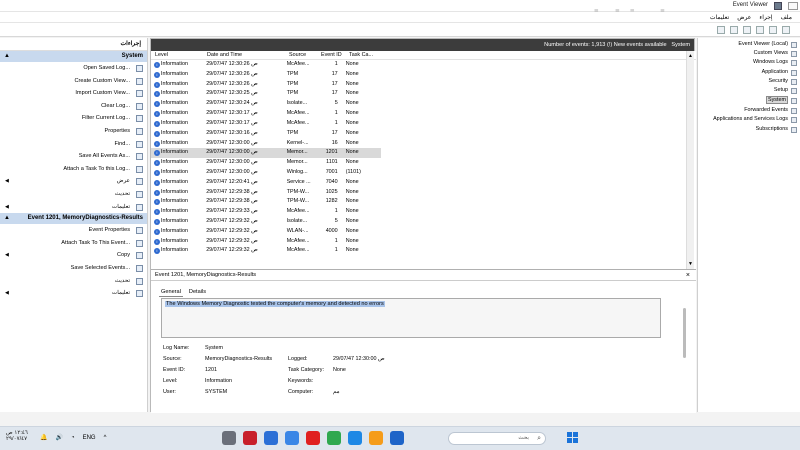 The width and height of the screenshot is (800, 450). I want to click on cell-date: 29/07/47 12:30:26 ص, so click(232, 83).